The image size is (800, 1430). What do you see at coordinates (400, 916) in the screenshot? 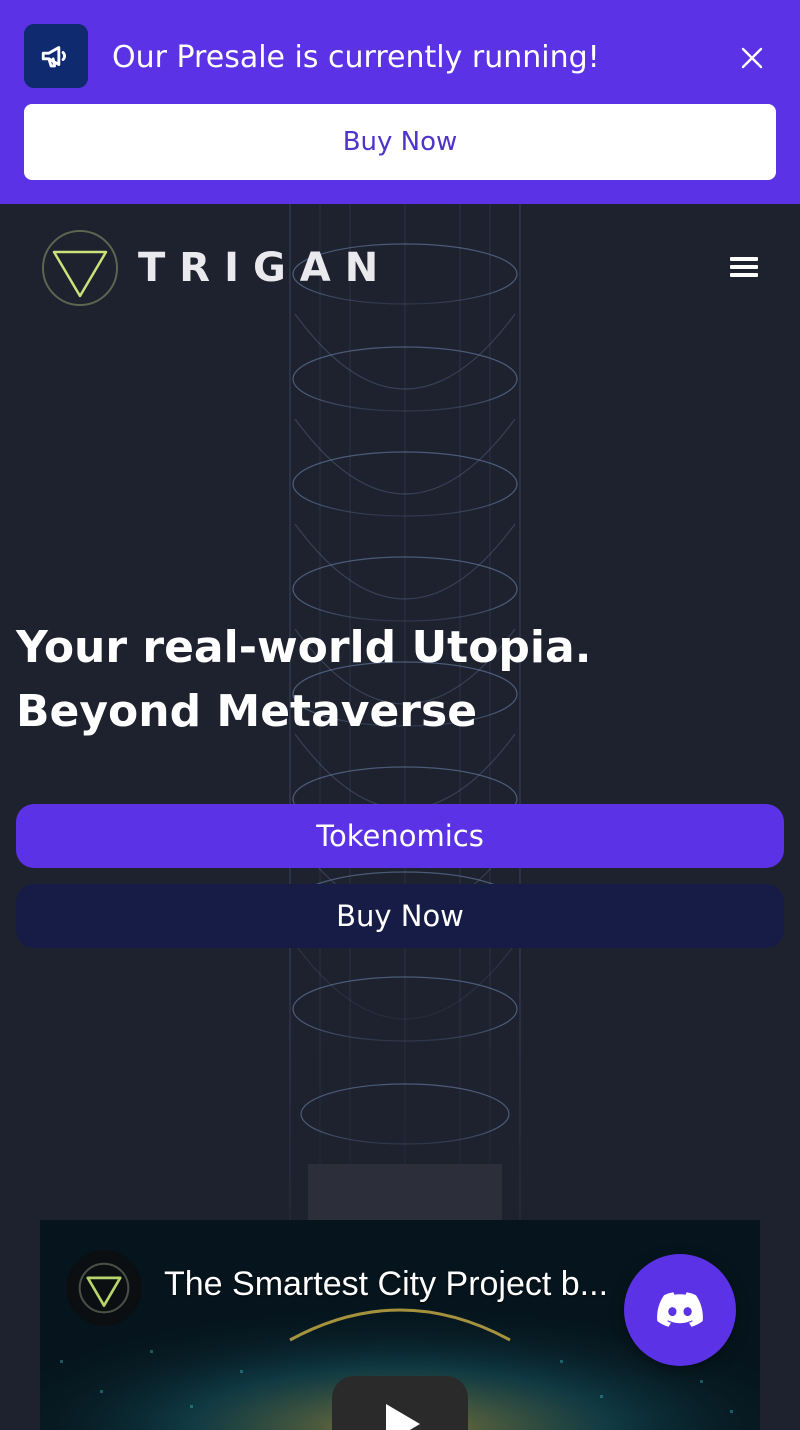
I see `hero-buy-now-button: Buy Now` at bounding box center [400, 916].